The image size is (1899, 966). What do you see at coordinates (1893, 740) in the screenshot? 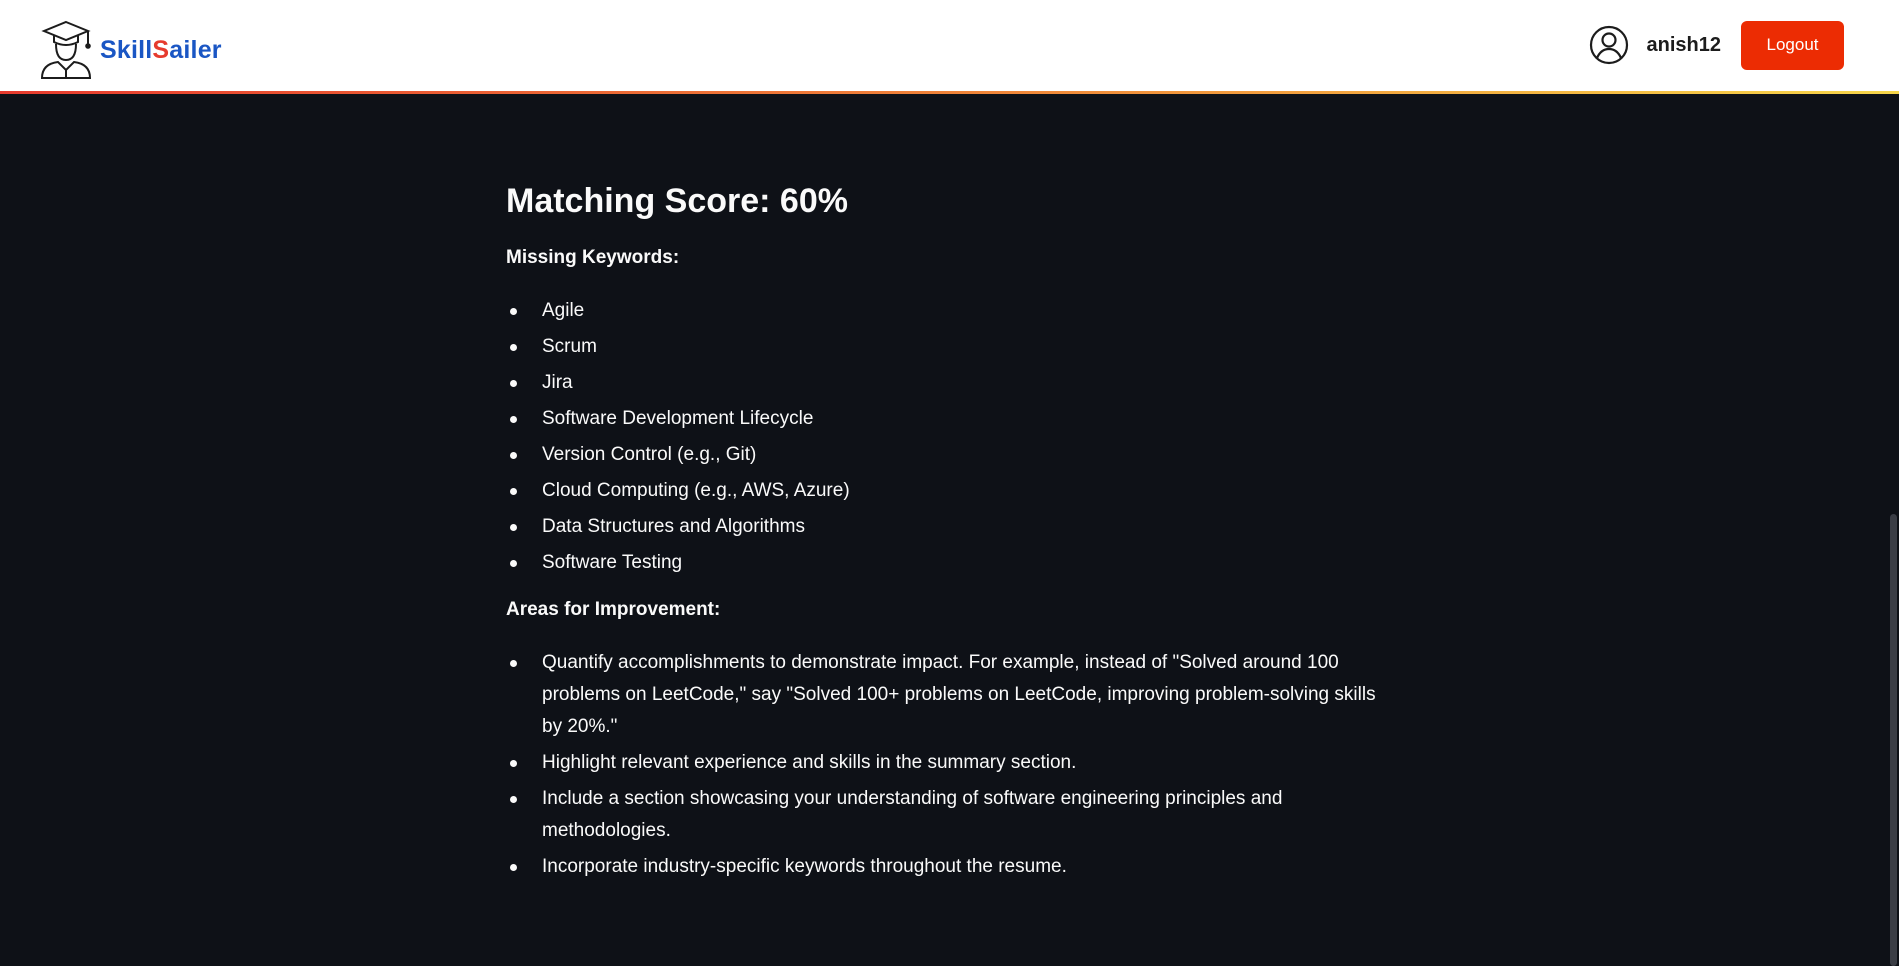
I see `scrollbar-thumb` at bounding box center [1893, 740].